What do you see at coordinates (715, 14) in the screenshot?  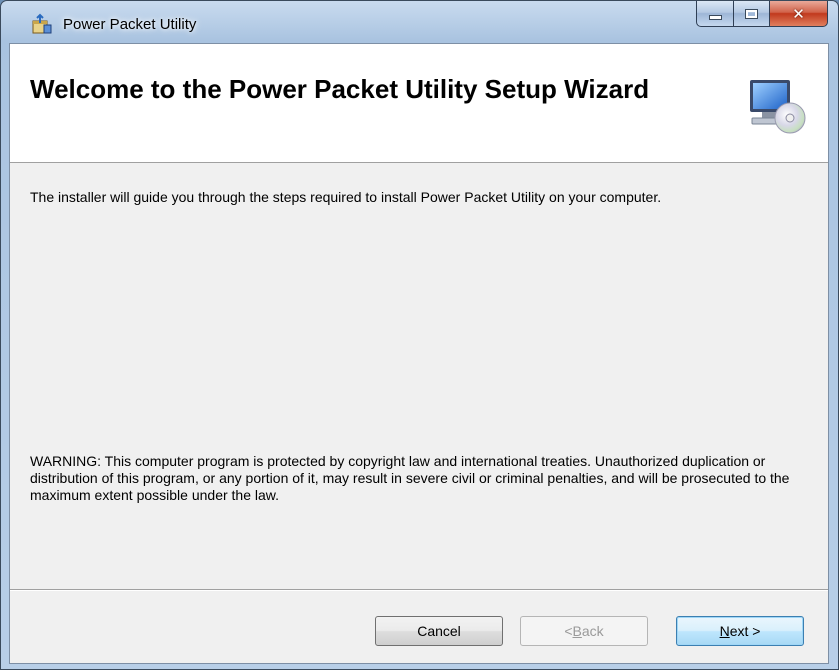 I see `minimize-button` at bounding box center [715, 14].